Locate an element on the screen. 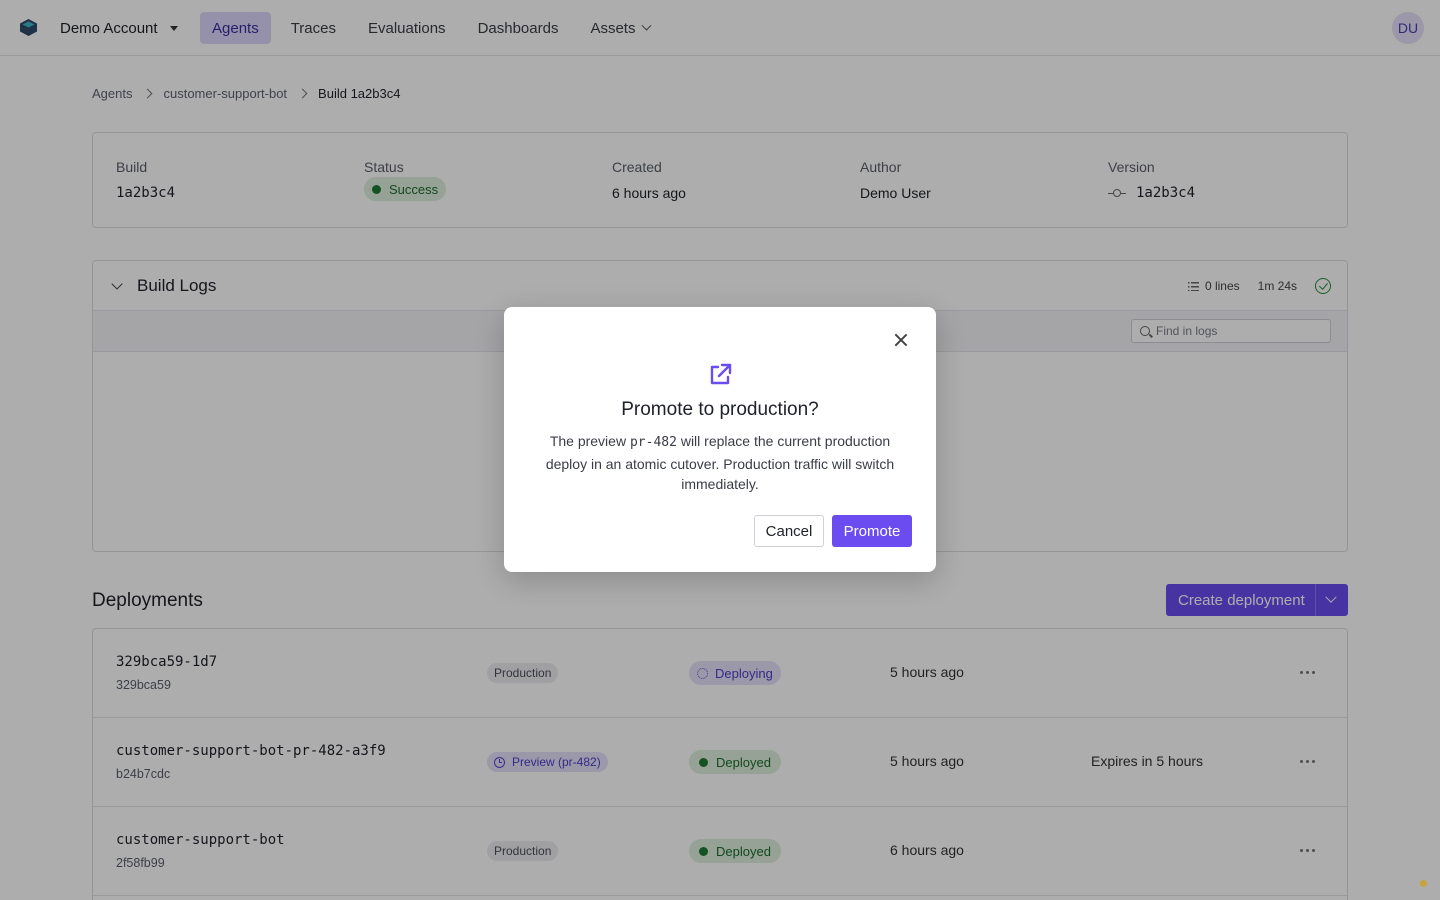 The height and width of the screenshot is (900, 1440). close-icon is located at coordinates (901, 340).